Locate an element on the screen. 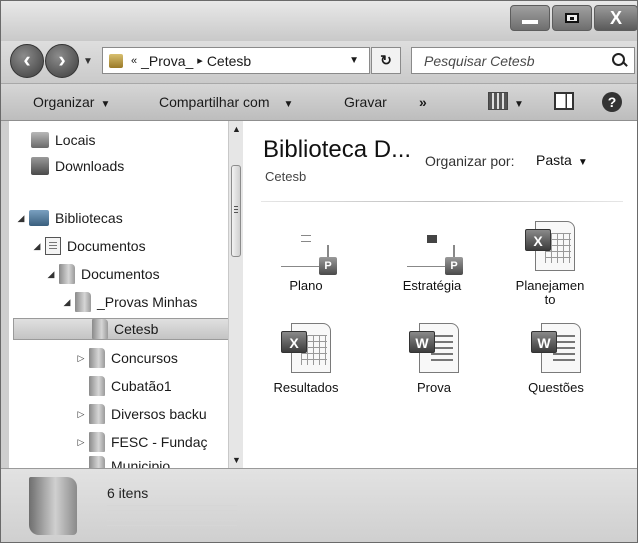  back-arrow-icon: ‹ is located at coordinates (27, 59).